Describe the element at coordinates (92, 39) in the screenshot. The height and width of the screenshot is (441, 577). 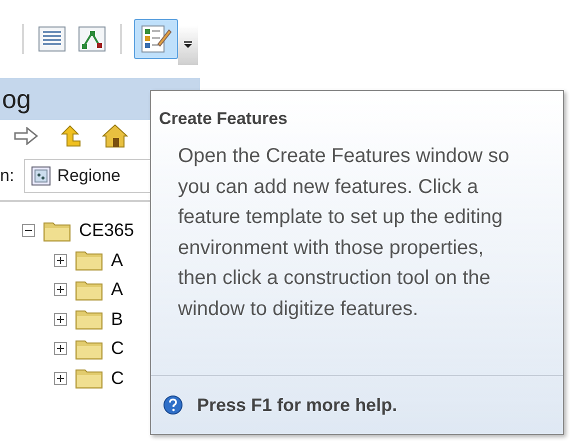
I see `polygon-icon` at that location.